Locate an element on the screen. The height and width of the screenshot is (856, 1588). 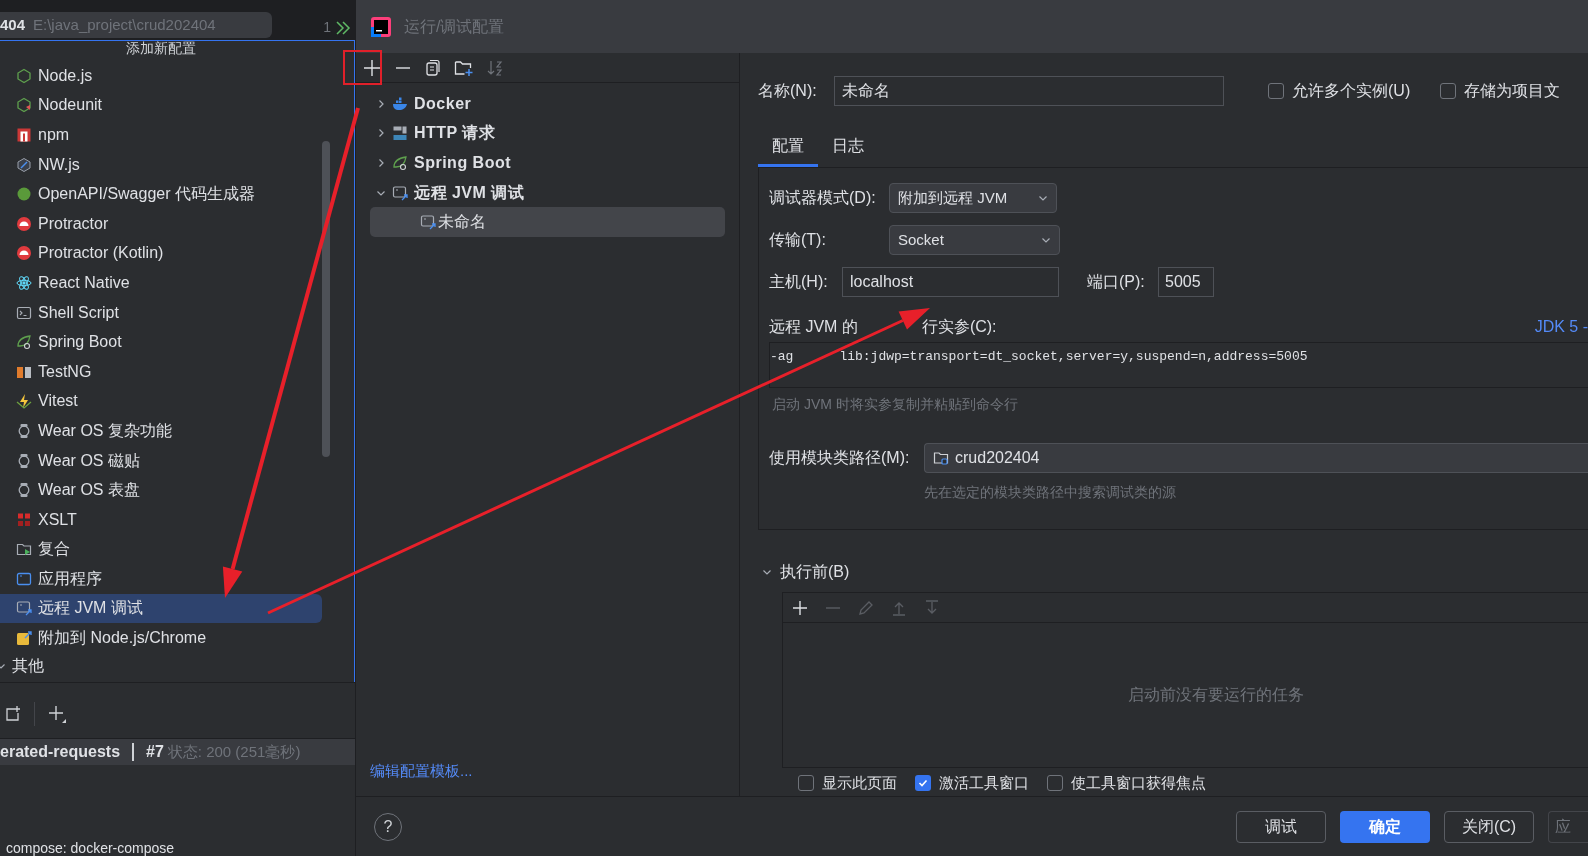
configuration-type-item: Shell Script is located at coordinates (161, 312).